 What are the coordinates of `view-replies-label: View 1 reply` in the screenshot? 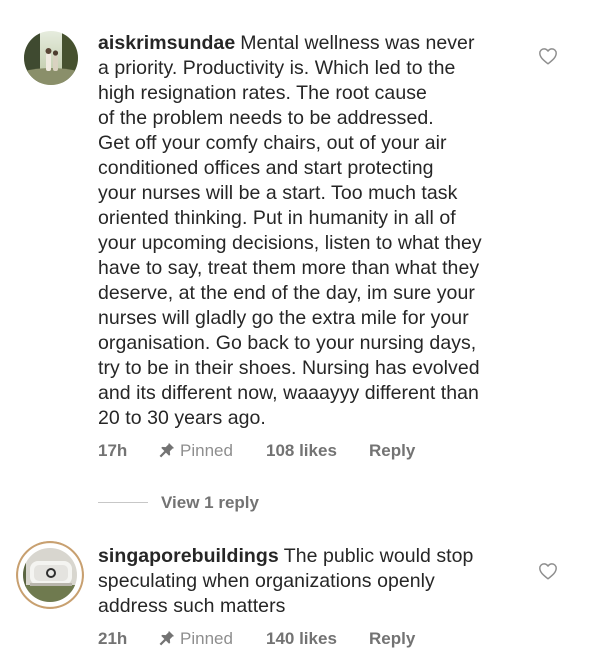 It's located at (210, 503).